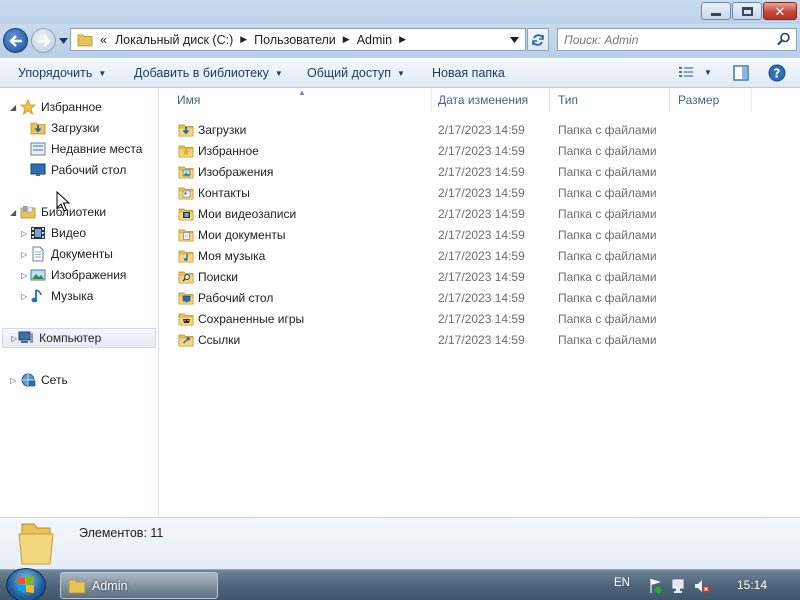 This screenshot has height=600, width=800. What do you see at coordinates (356, 73) in the screenshot?
I see `share-button: Общий доступ ▼` at bounding box center [356, 73].